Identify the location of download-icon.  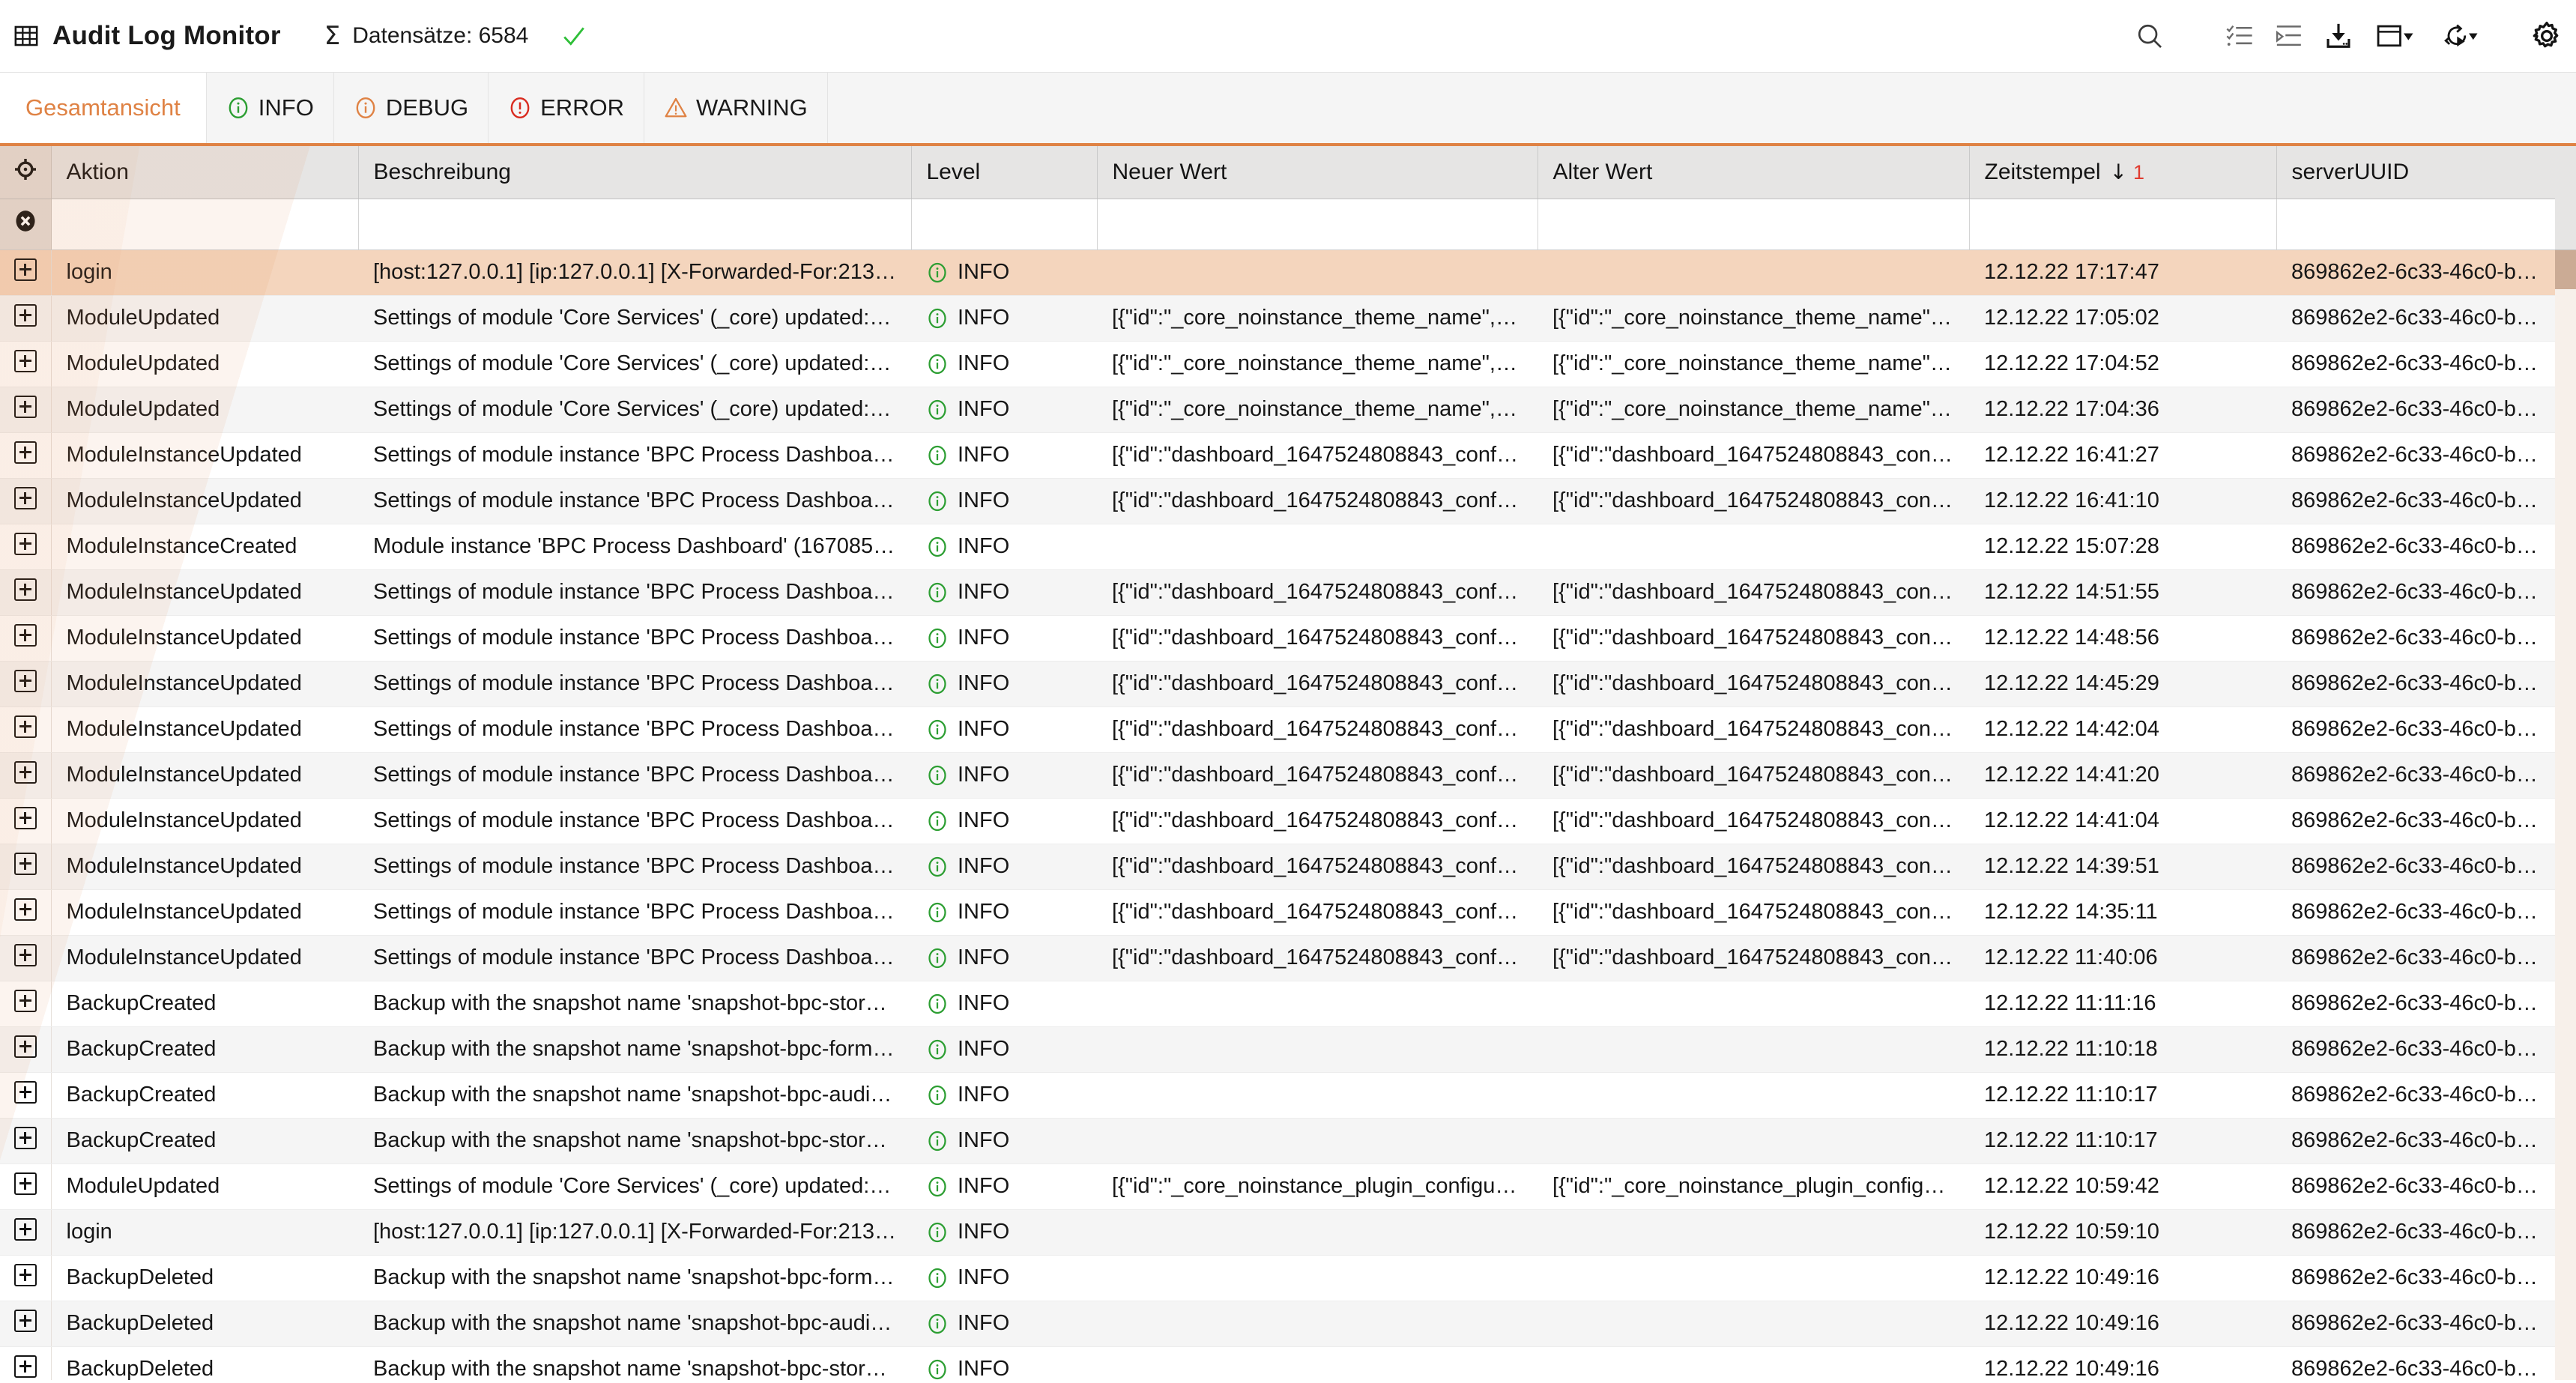
(2338, 36).